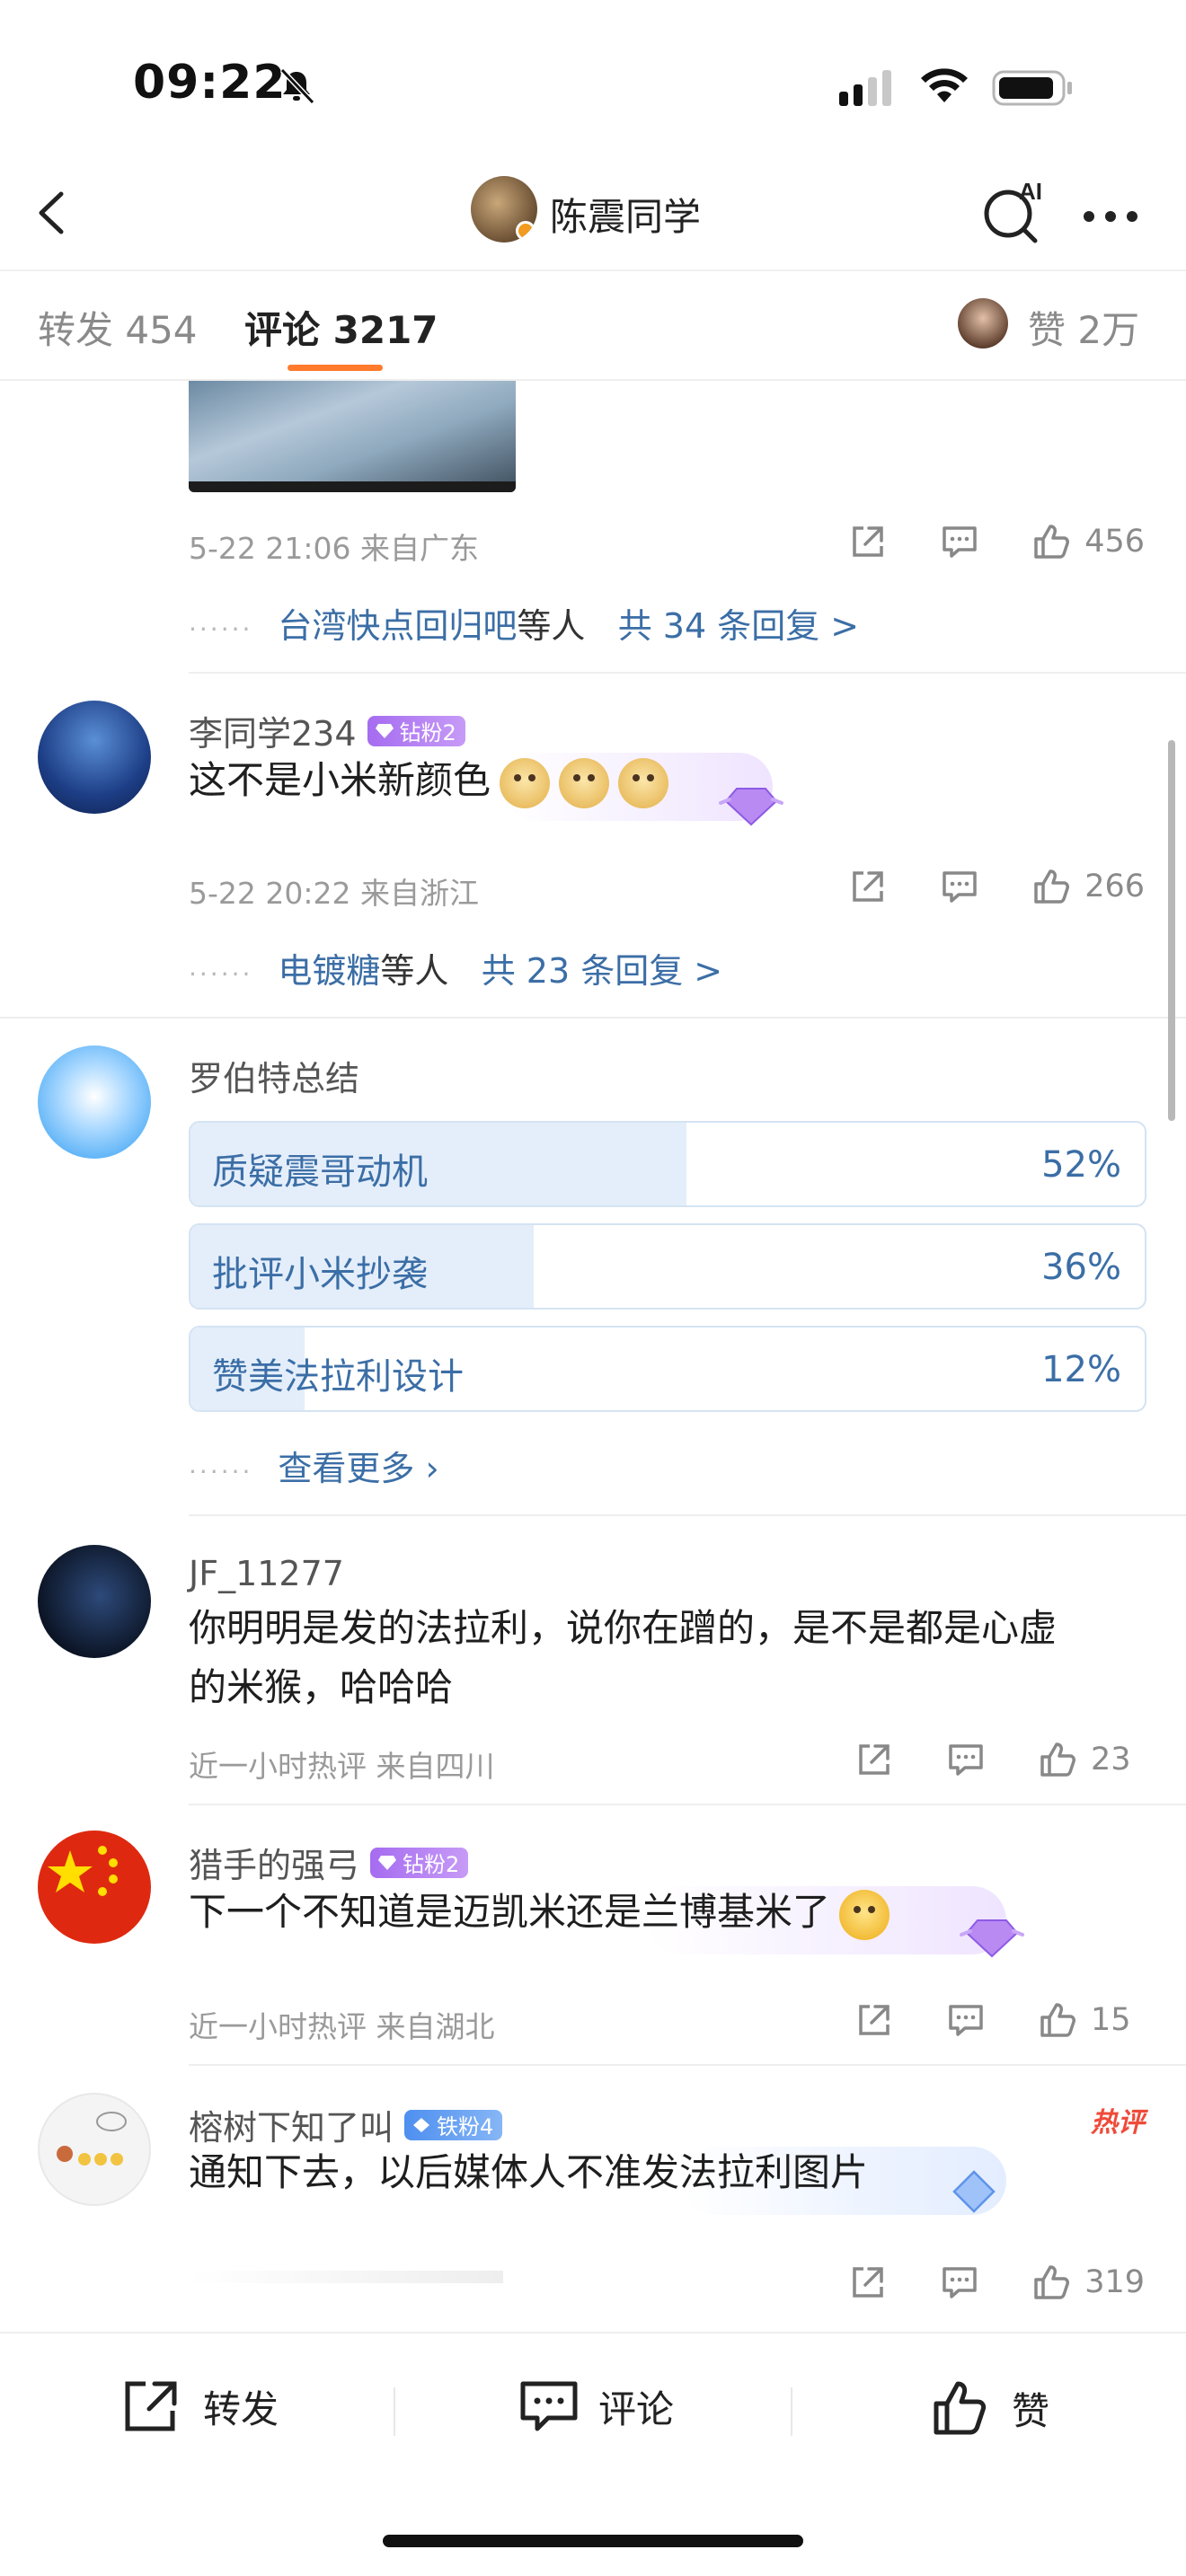 The width and height of the screenshot is (1186, 2576). I want to click on author-avatar, so click(504, 209).